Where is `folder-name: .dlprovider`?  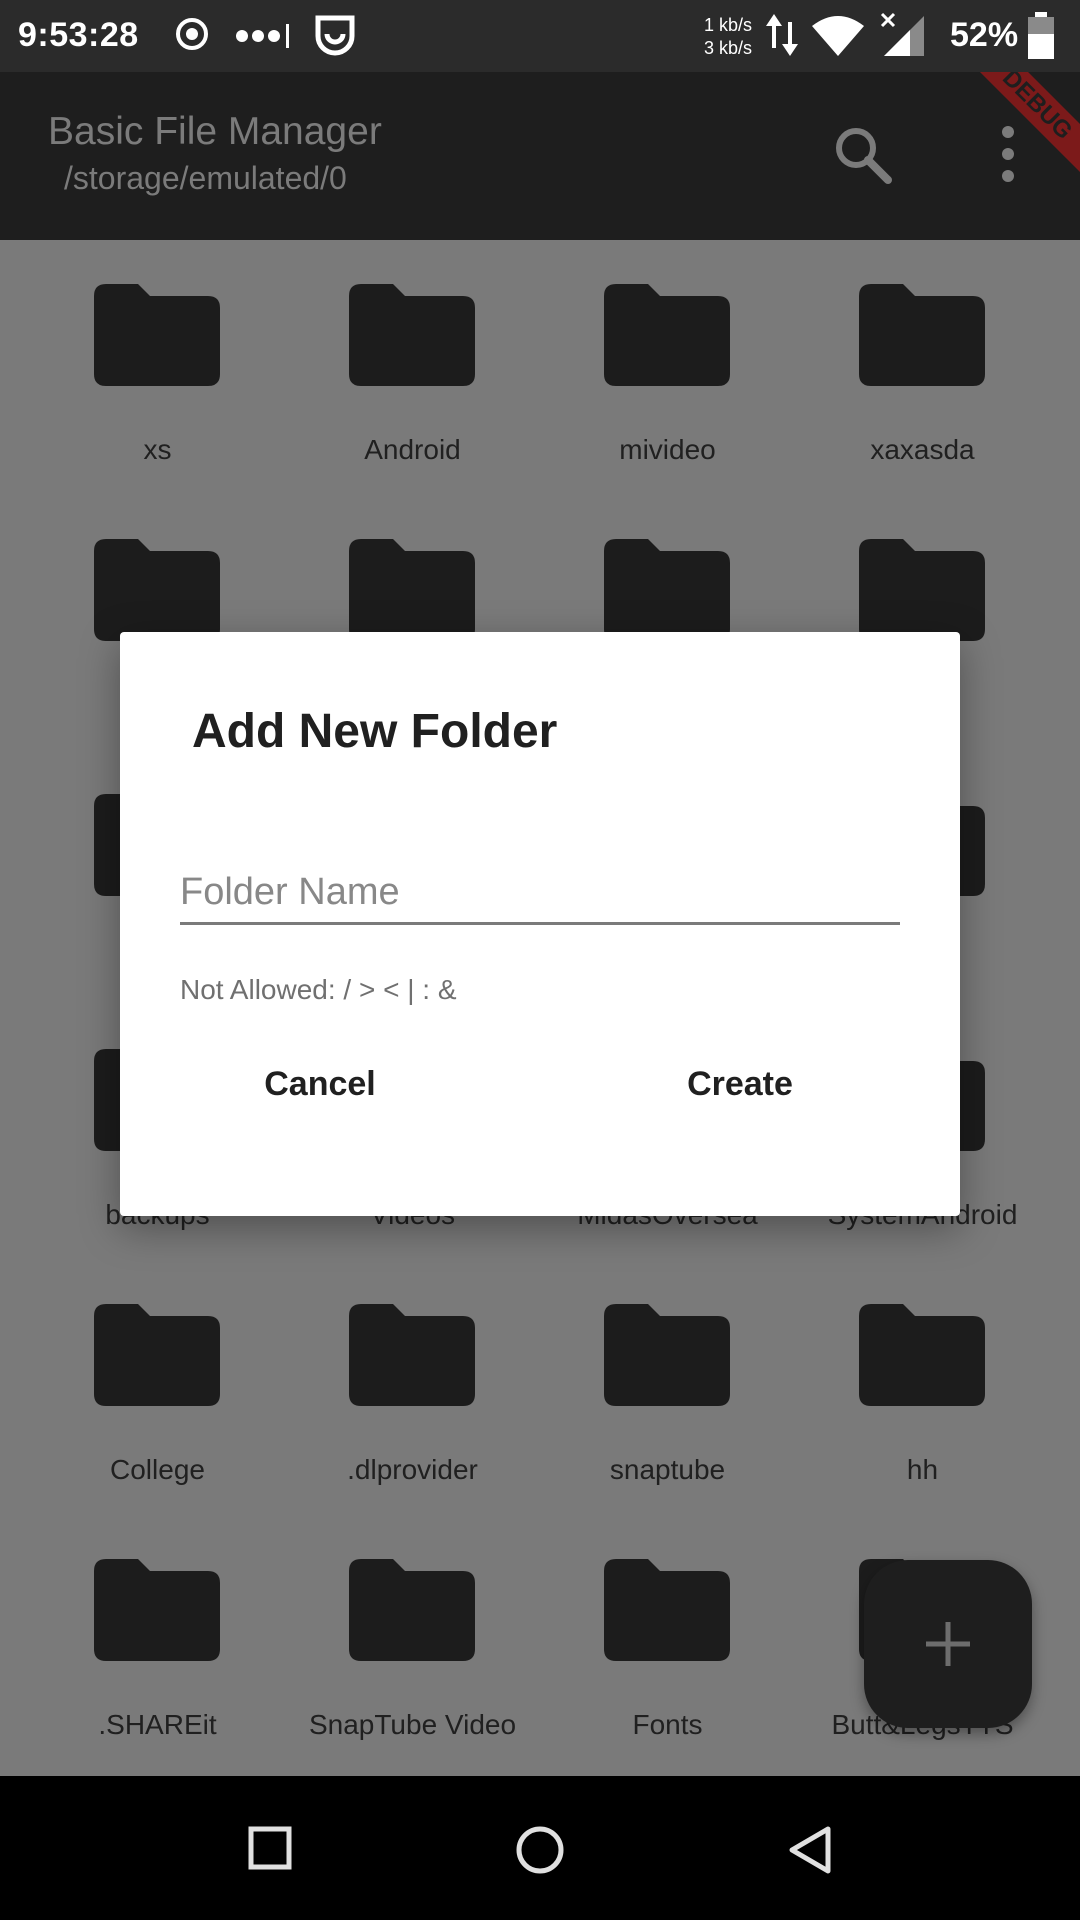 folder-name: .dlprovider is located at coordinates (412, 1469).